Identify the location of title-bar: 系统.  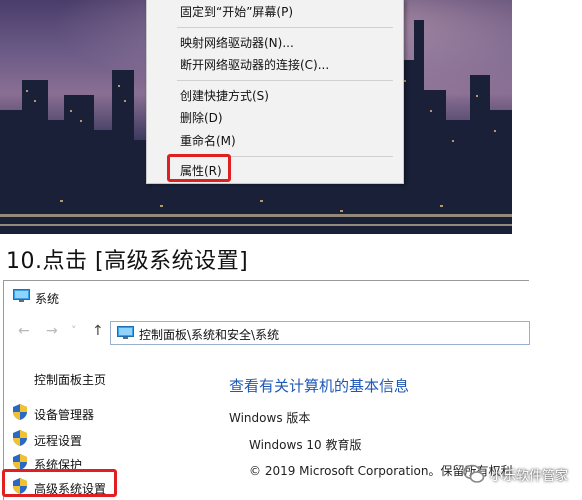
(266, 297).